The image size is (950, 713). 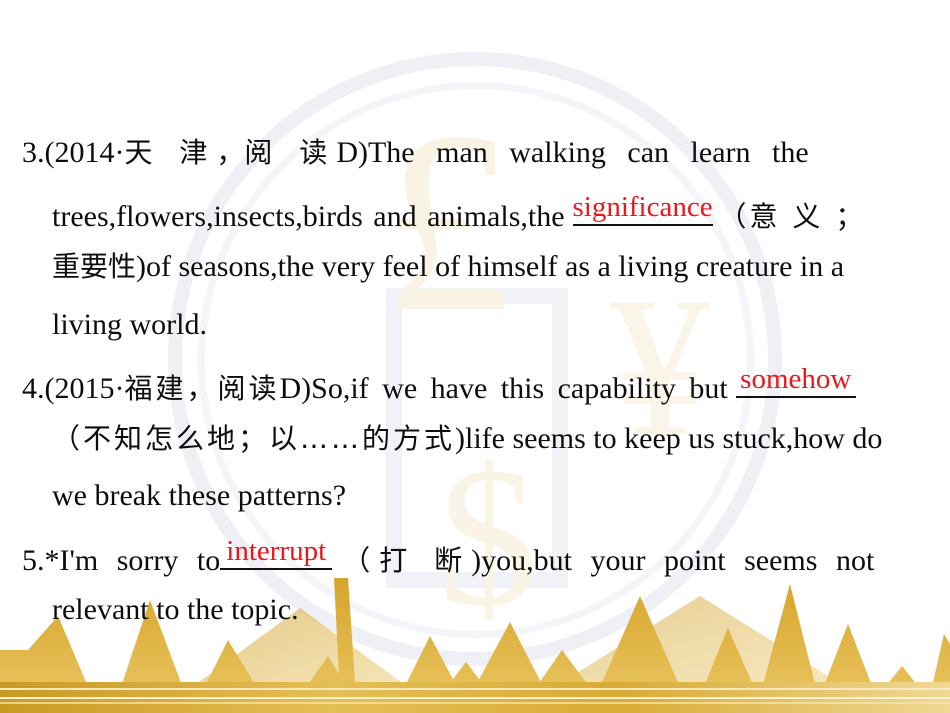 What do you see at coordinates (94, 266) in the screenshot?
I see `q3-hint-part2: 重要性` at bounding box center [94, 266].